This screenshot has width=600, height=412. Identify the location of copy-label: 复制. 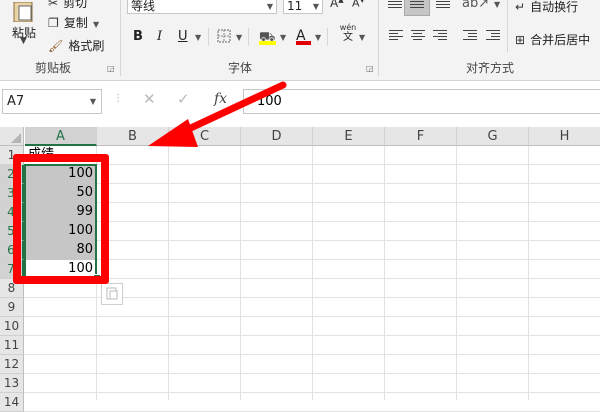
(75, 23).